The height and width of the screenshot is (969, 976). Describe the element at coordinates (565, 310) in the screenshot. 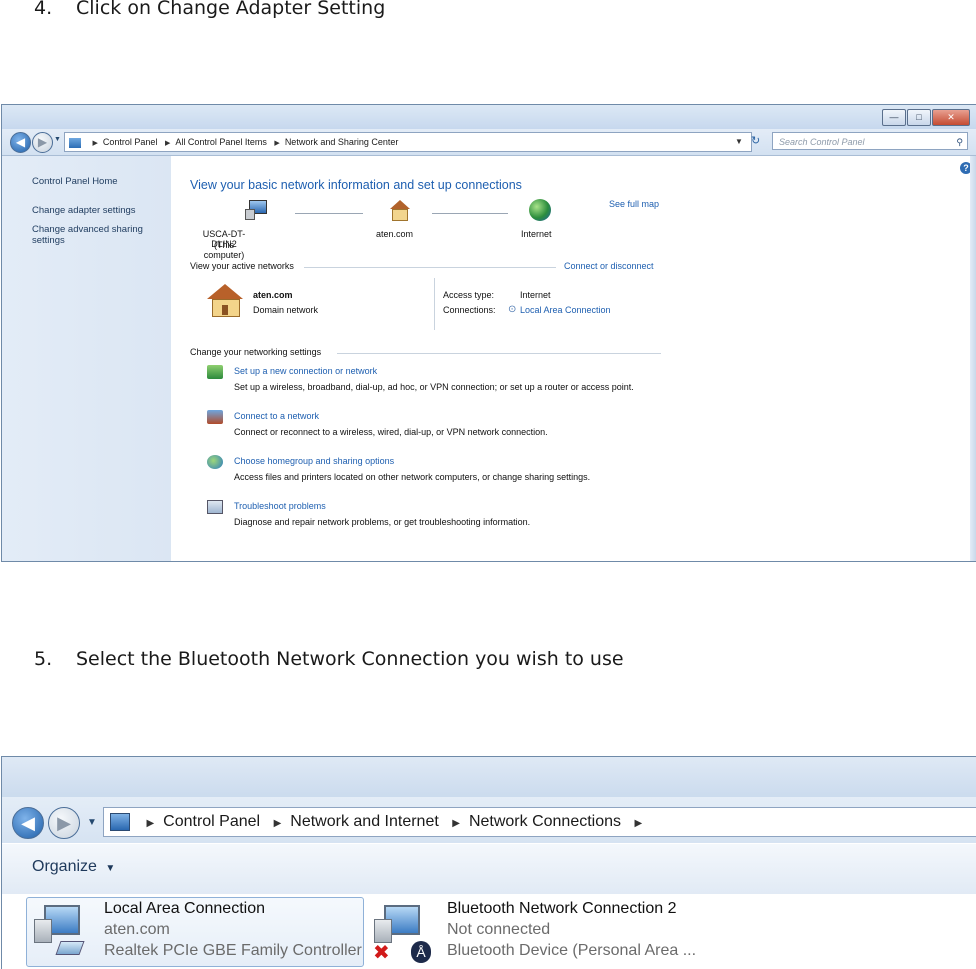

I see `local-area-connection-link: Local Area Connection` at that location.